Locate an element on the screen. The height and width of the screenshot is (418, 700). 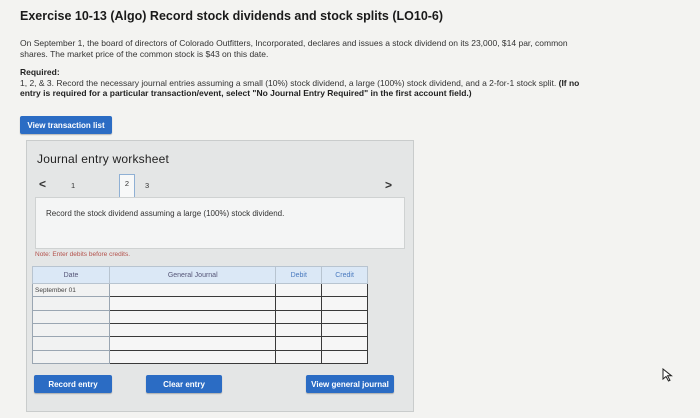
entry-note: Note: Enter debits before credits. is located at coordinates (83, 254).